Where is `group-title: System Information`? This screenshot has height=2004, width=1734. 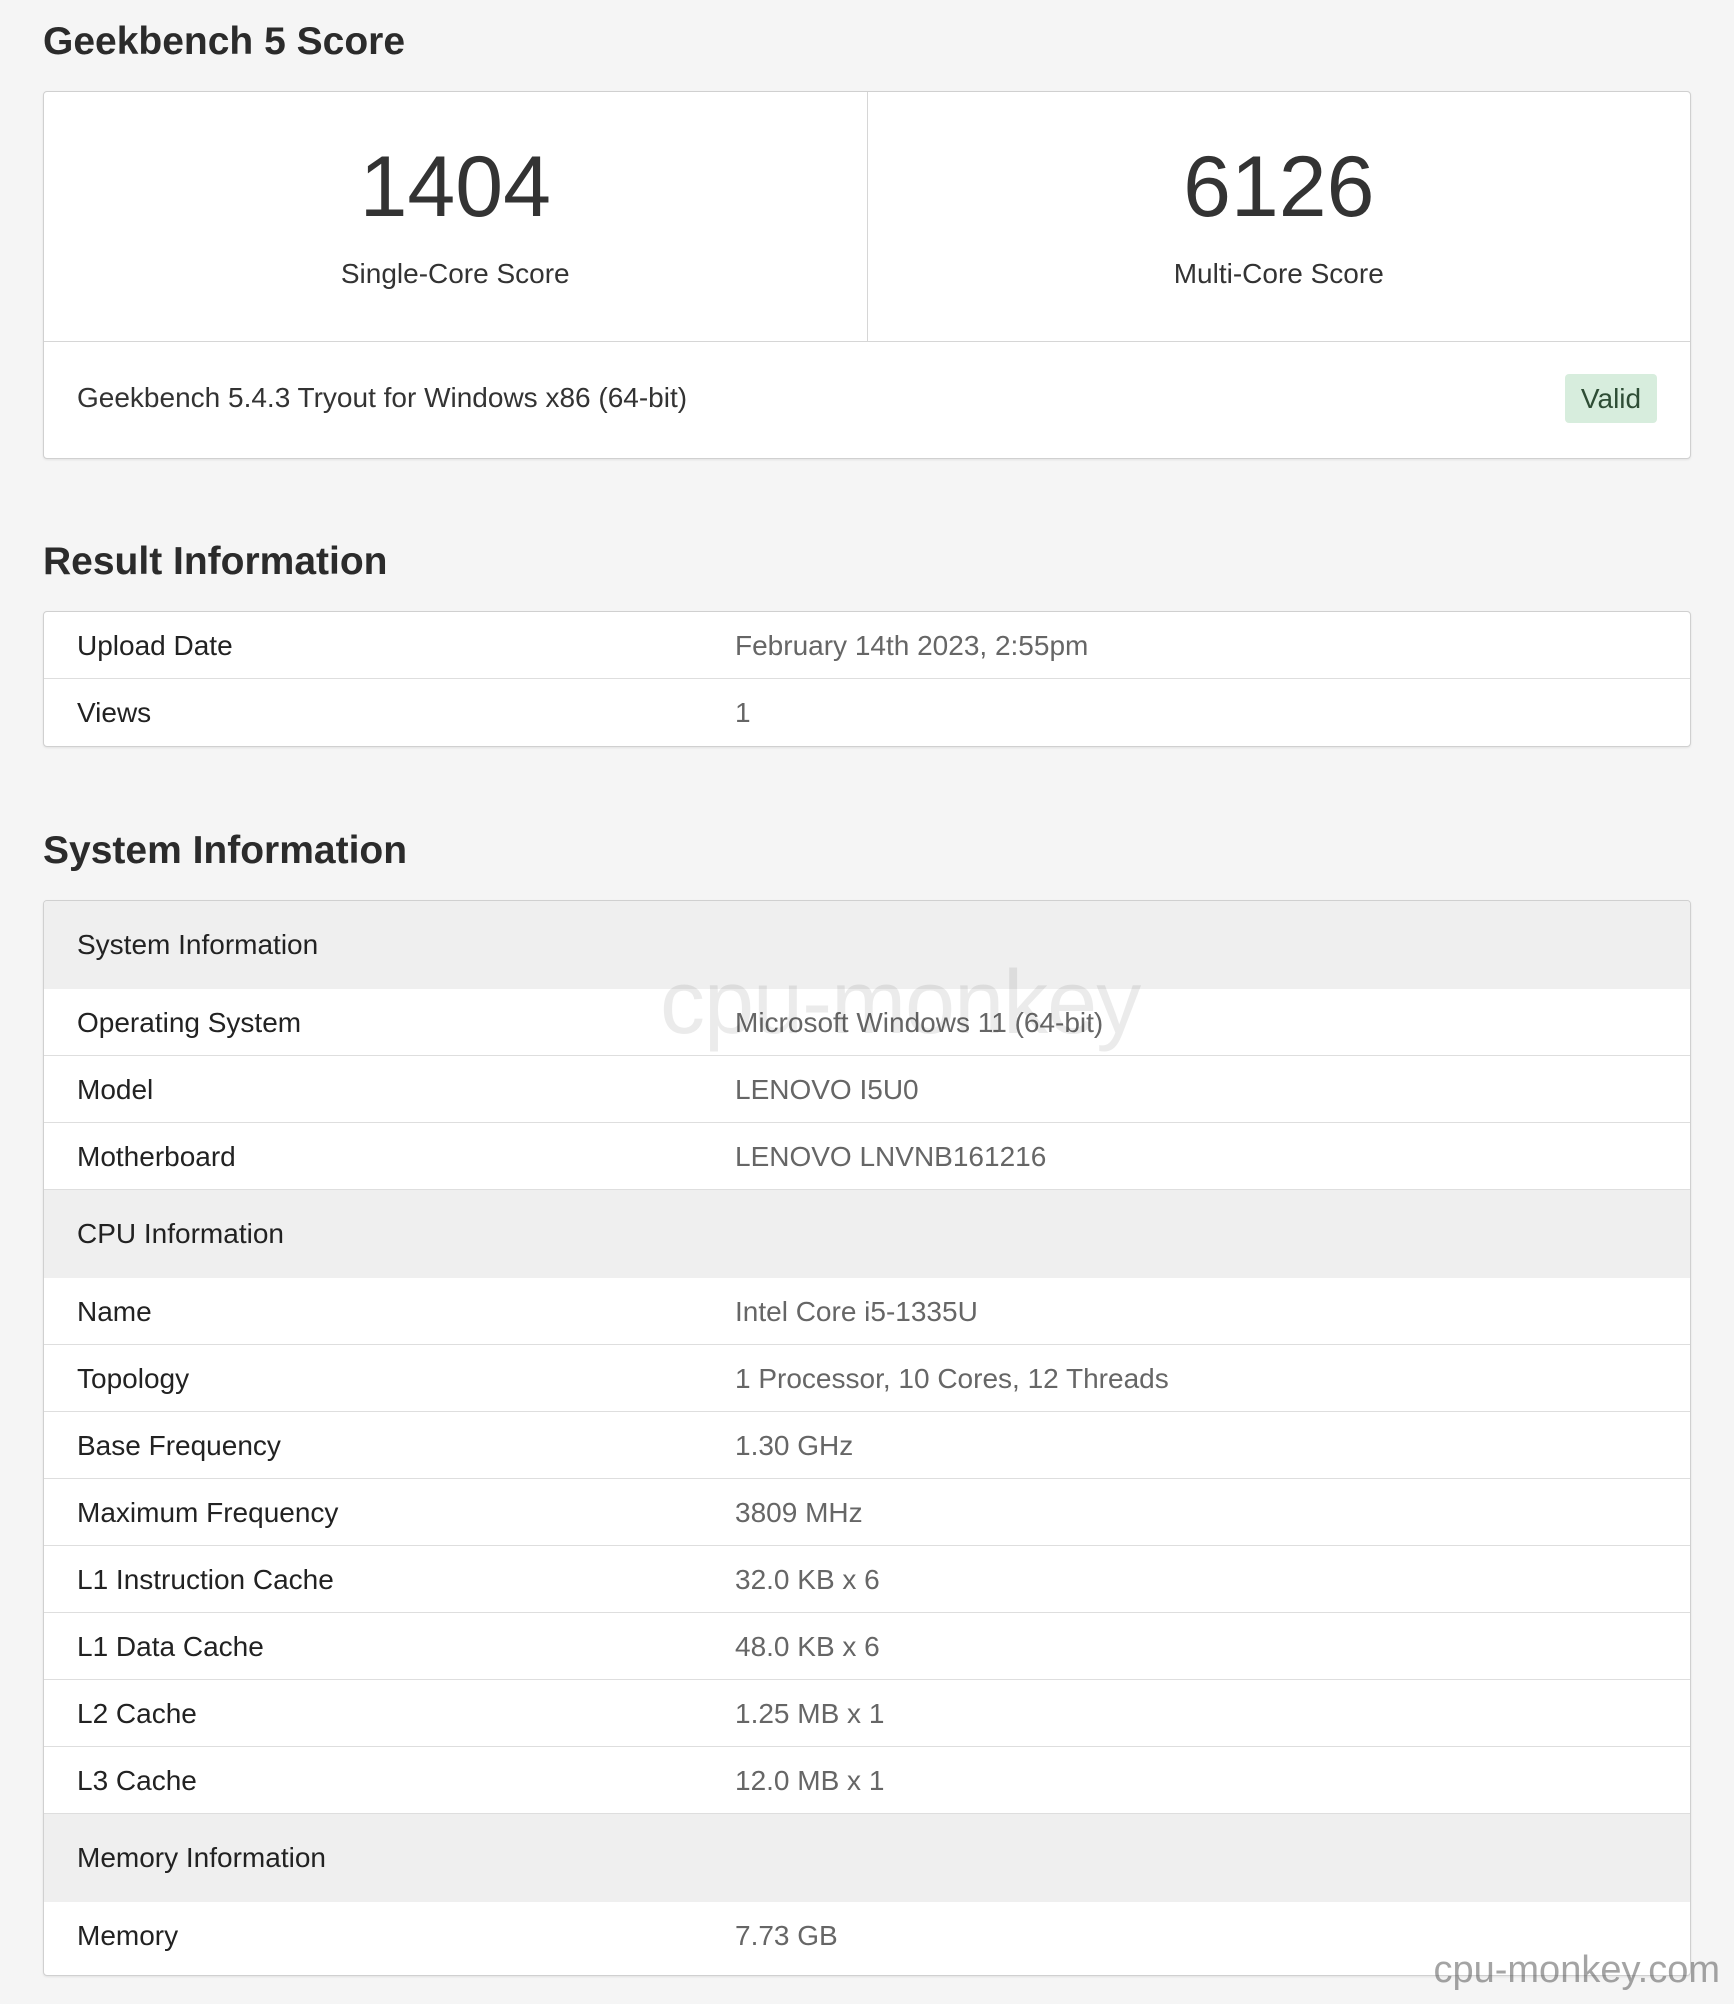
group-title: System Information is located at coordinates (198, 944).